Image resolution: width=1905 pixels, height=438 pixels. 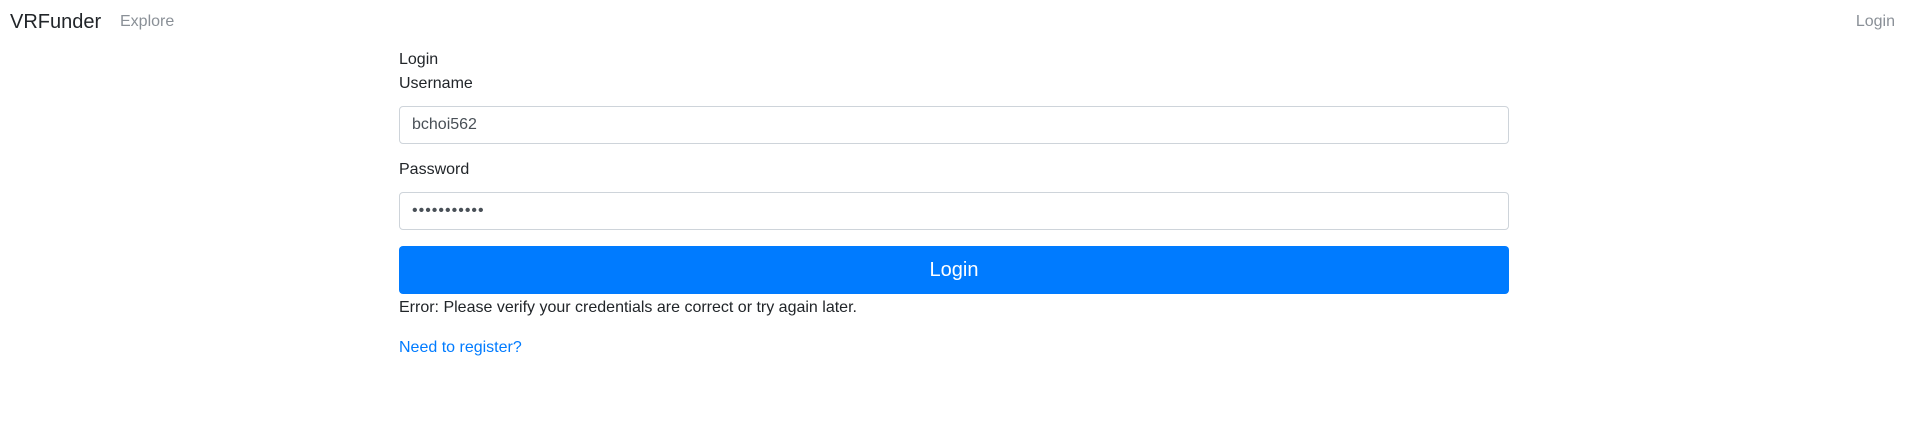 I want to click on password-input, so click(x=954, y=211).